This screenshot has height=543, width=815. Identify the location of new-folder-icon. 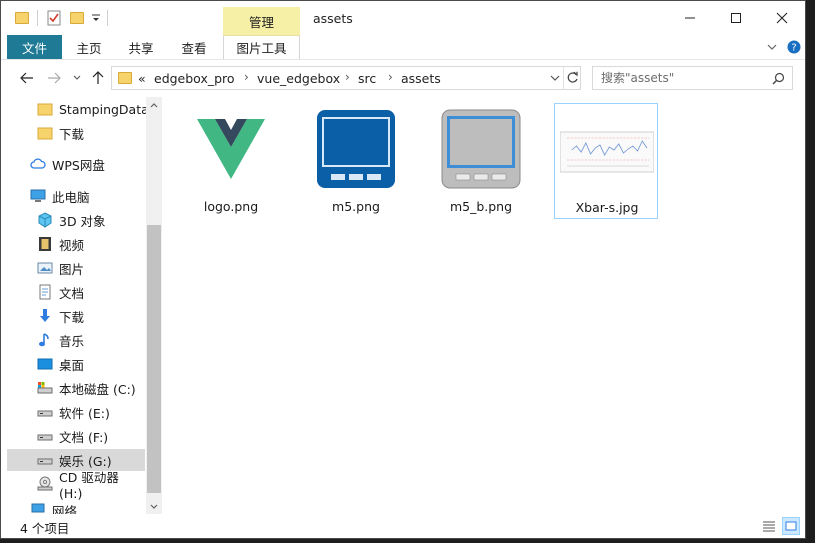
(77, 18).